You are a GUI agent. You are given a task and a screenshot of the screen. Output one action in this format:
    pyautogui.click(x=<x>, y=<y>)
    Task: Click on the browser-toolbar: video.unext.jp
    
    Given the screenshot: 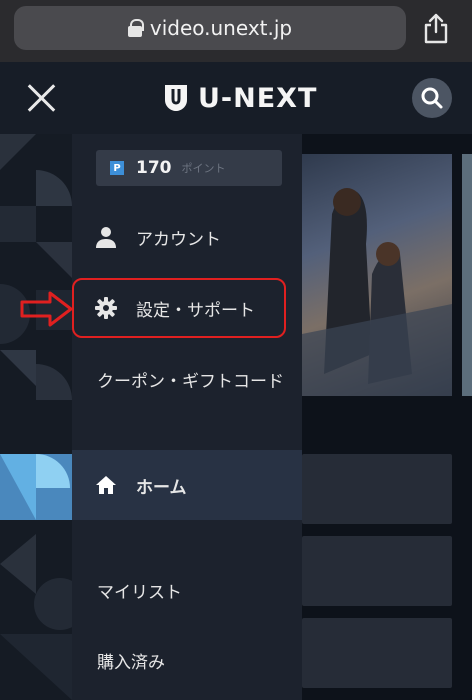 What is the action you would take?
    pyautogui.click(x=236, y=31)
    